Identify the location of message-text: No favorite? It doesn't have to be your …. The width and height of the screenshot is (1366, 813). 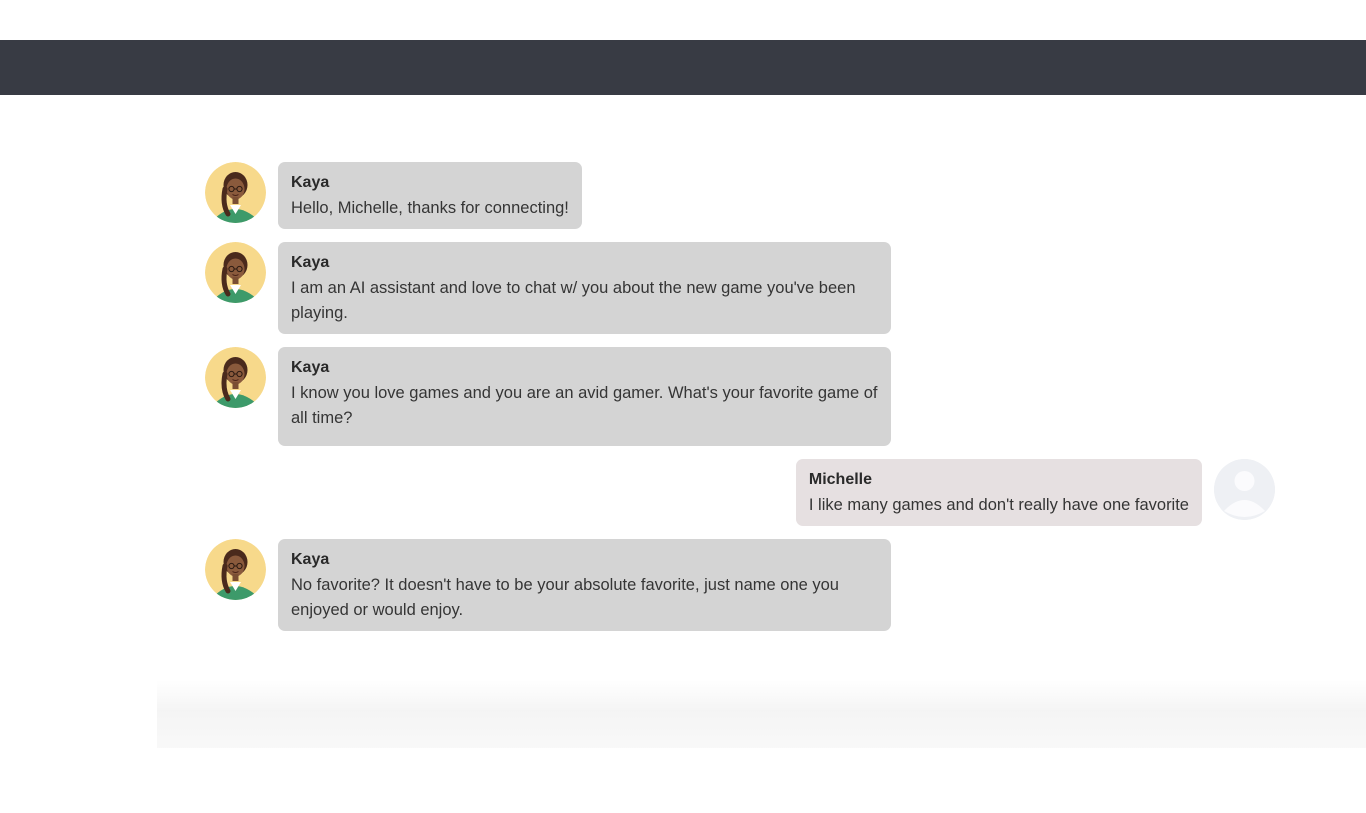
(565, 597).